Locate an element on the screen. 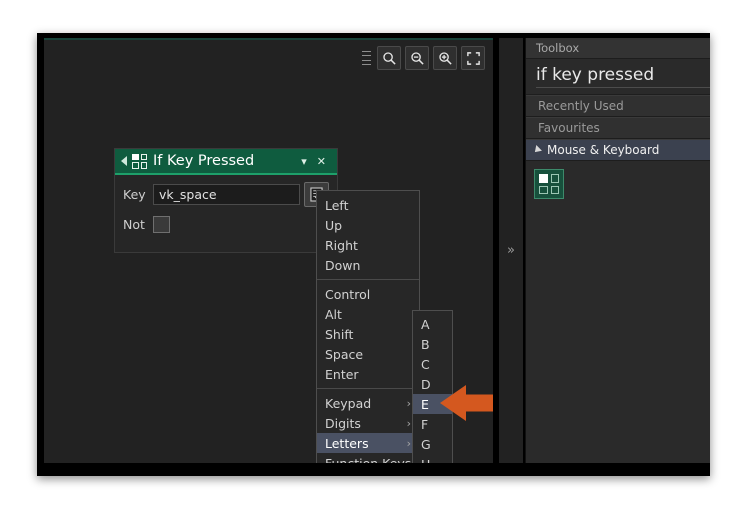  menu-item-keypad: Keypad › is located at coordinates (368, 403).